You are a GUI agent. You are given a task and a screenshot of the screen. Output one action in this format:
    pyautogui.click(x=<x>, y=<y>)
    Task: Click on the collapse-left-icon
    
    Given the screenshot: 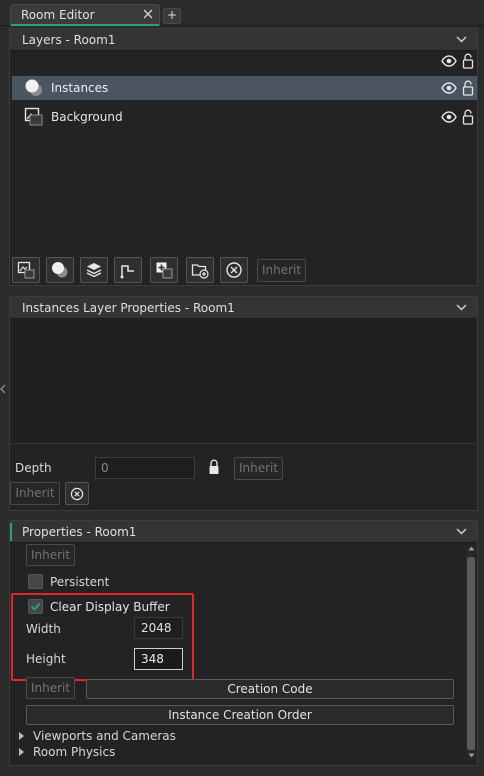 What is the action you would take?
    pyautogui.click(x=3, y=389)
    